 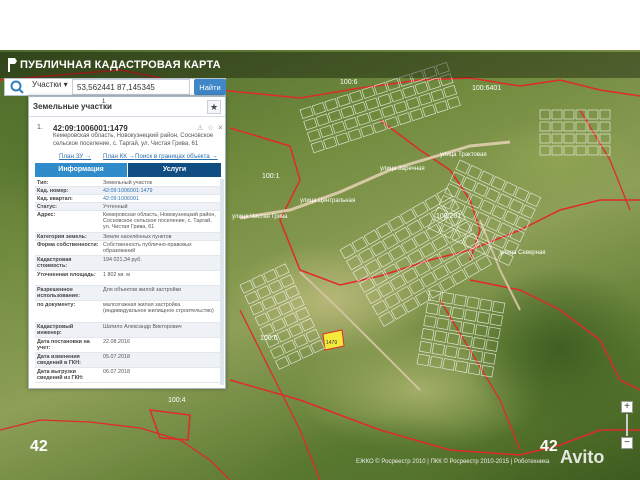 I want to click on find-button: Найти, so click(x=210, y=87).